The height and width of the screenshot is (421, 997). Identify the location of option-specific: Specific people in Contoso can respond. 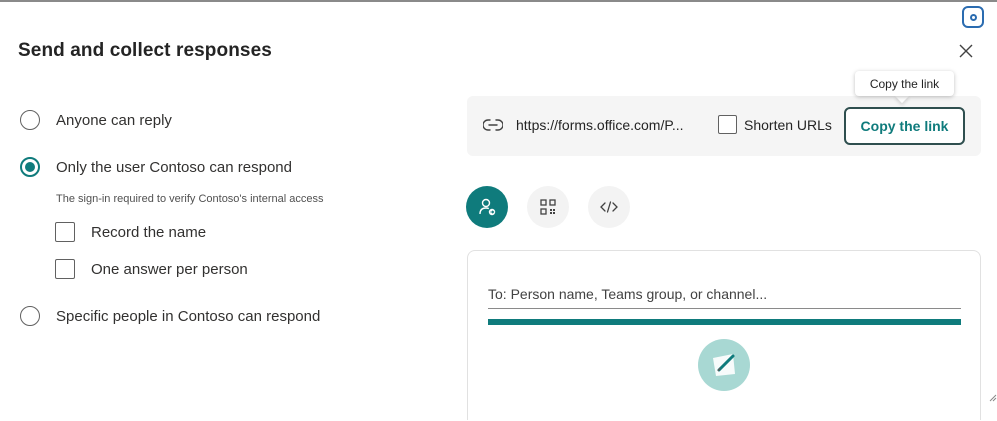
(170, 316).